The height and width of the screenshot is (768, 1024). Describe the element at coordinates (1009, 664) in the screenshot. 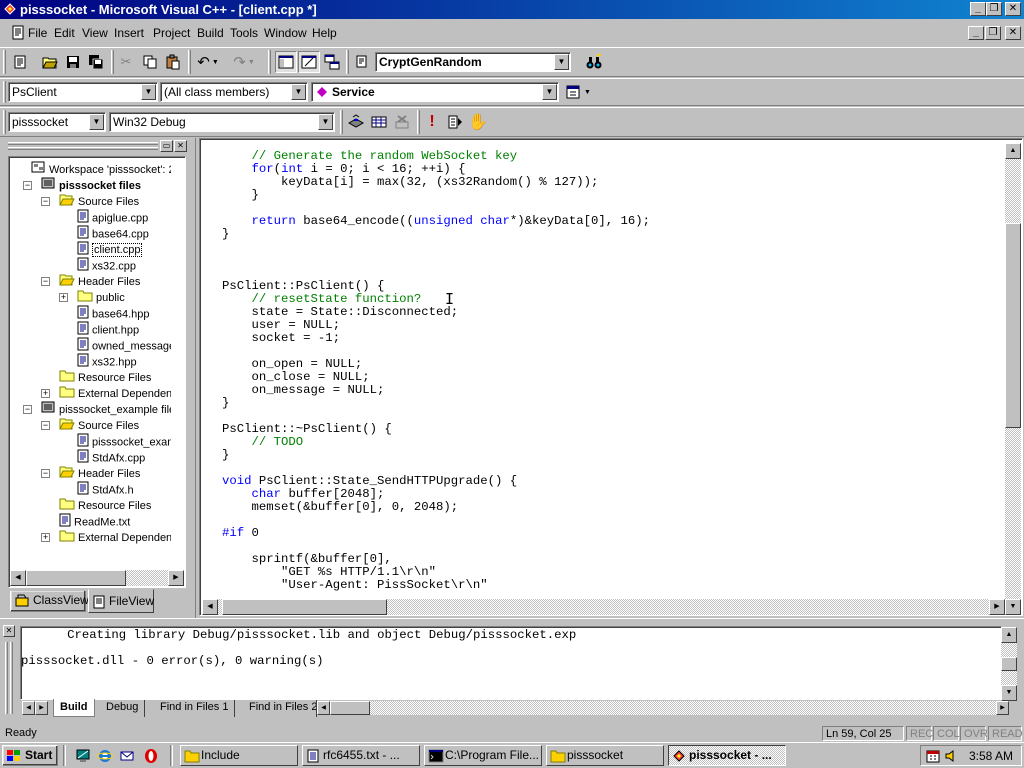

I see `output-vscroll-thumb` at that location.